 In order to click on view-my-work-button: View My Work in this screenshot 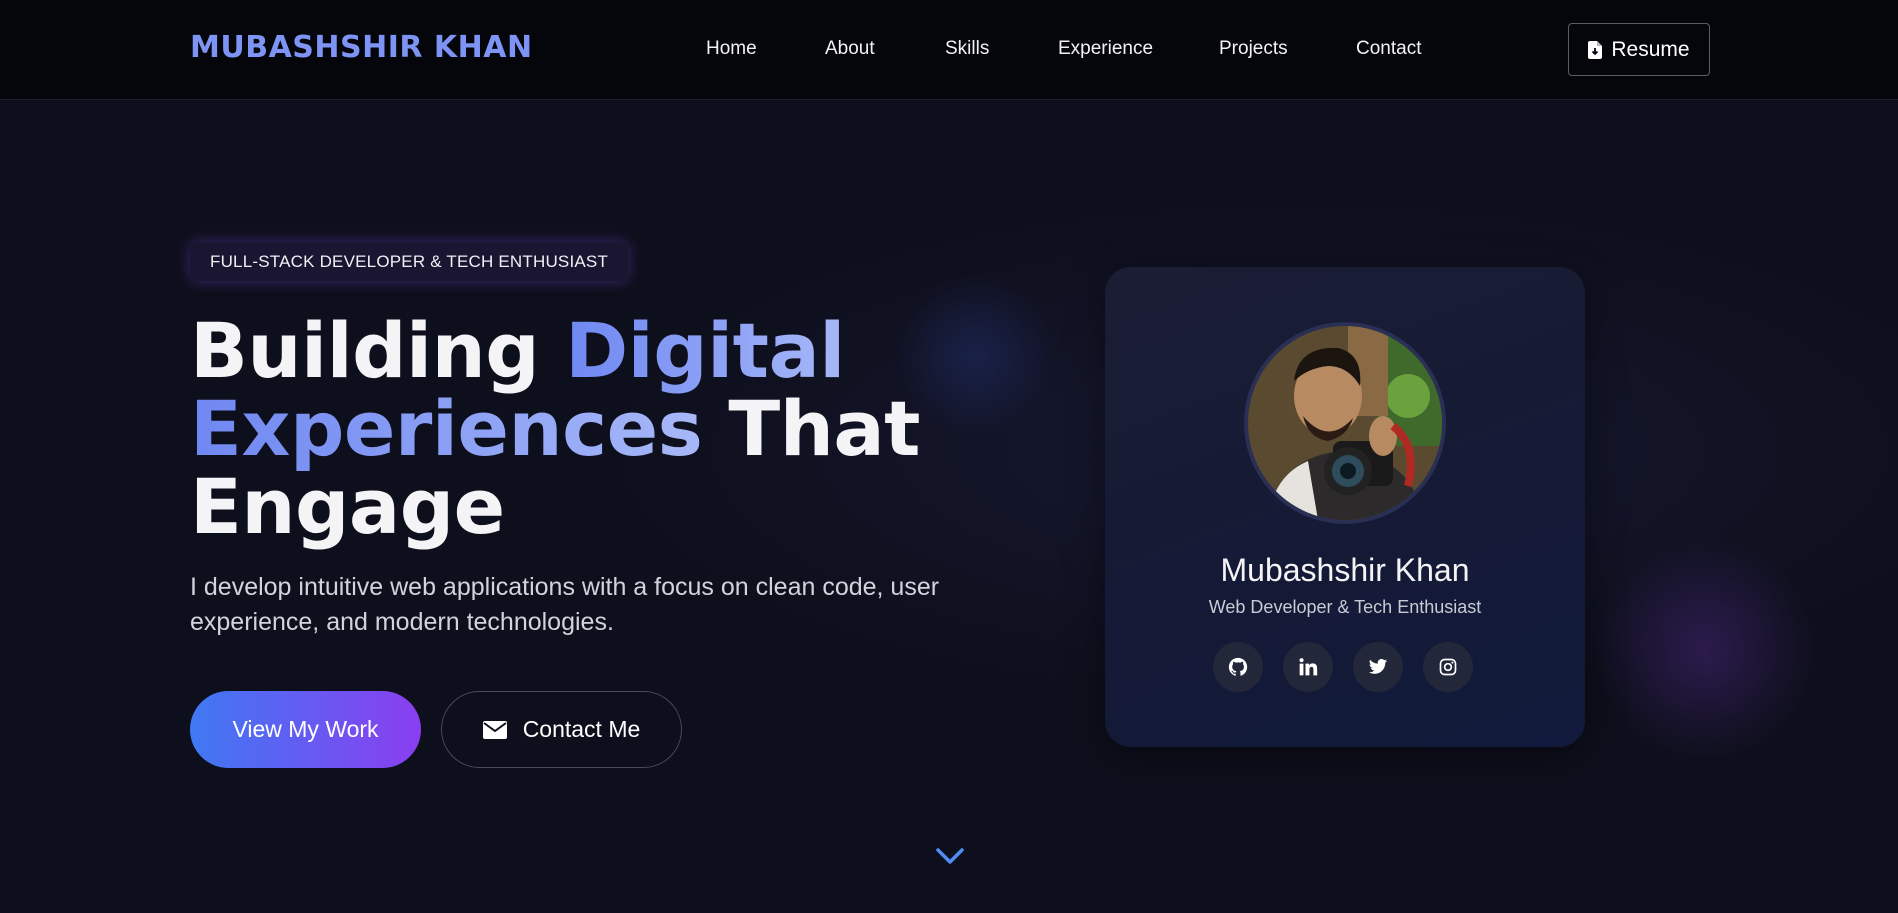, I will do `click(305, 729)`.